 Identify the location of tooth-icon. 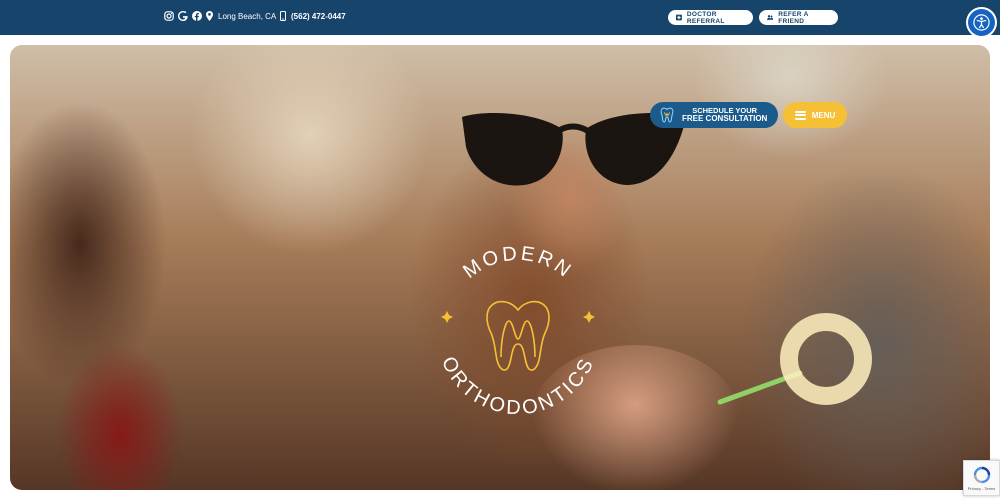
(667, 115).